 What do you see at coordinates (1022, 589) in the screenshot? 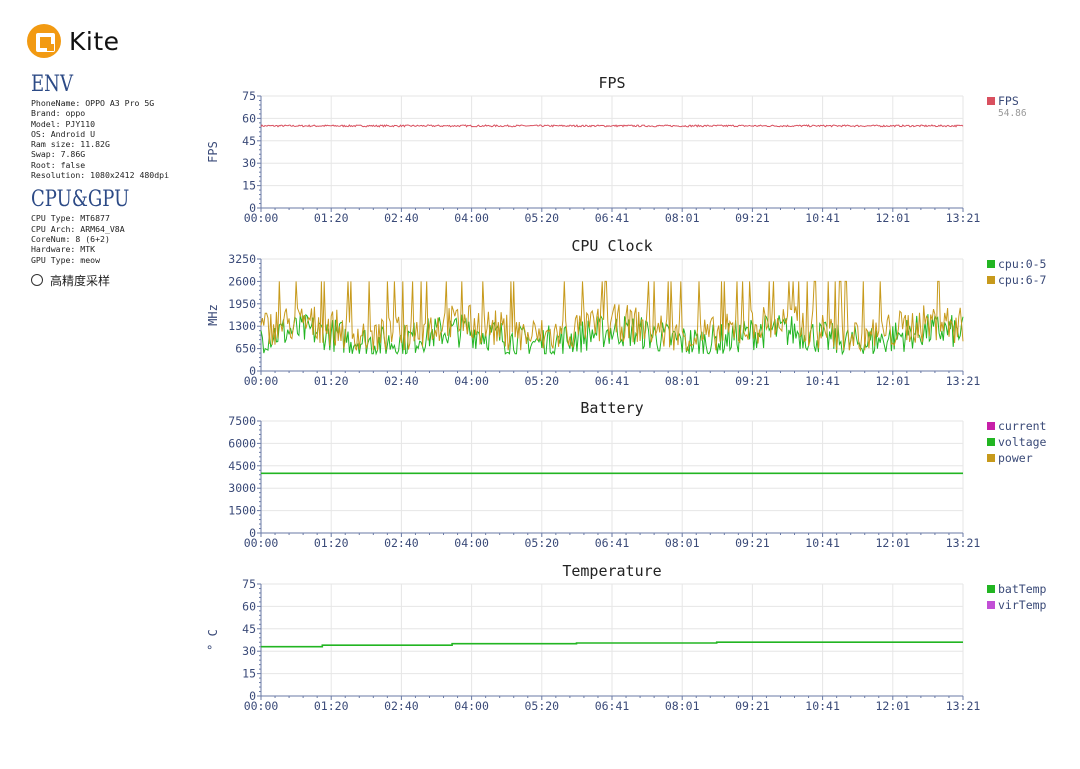
I see `legend-label: batTemp` at bounding box center [1022, 589].